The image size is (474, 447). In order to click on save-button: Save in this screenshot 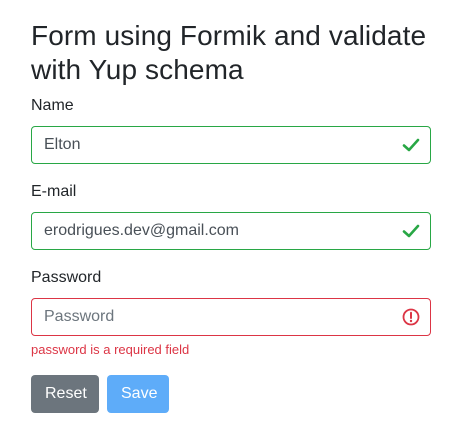, I will do `click(138, 394)`.